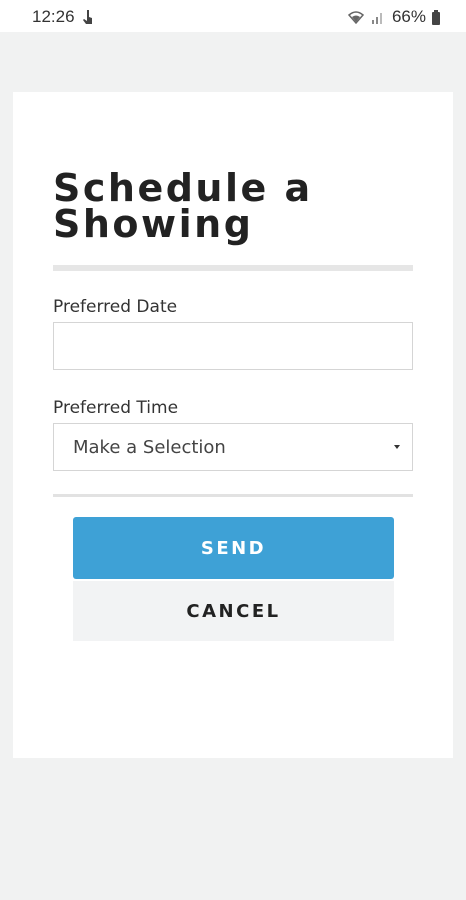 The image size is (466, 900). What do you see at coordinates (408, 16) in the screenshot?
I see `battery-percent: 66%` at bounding box center [408, 16].